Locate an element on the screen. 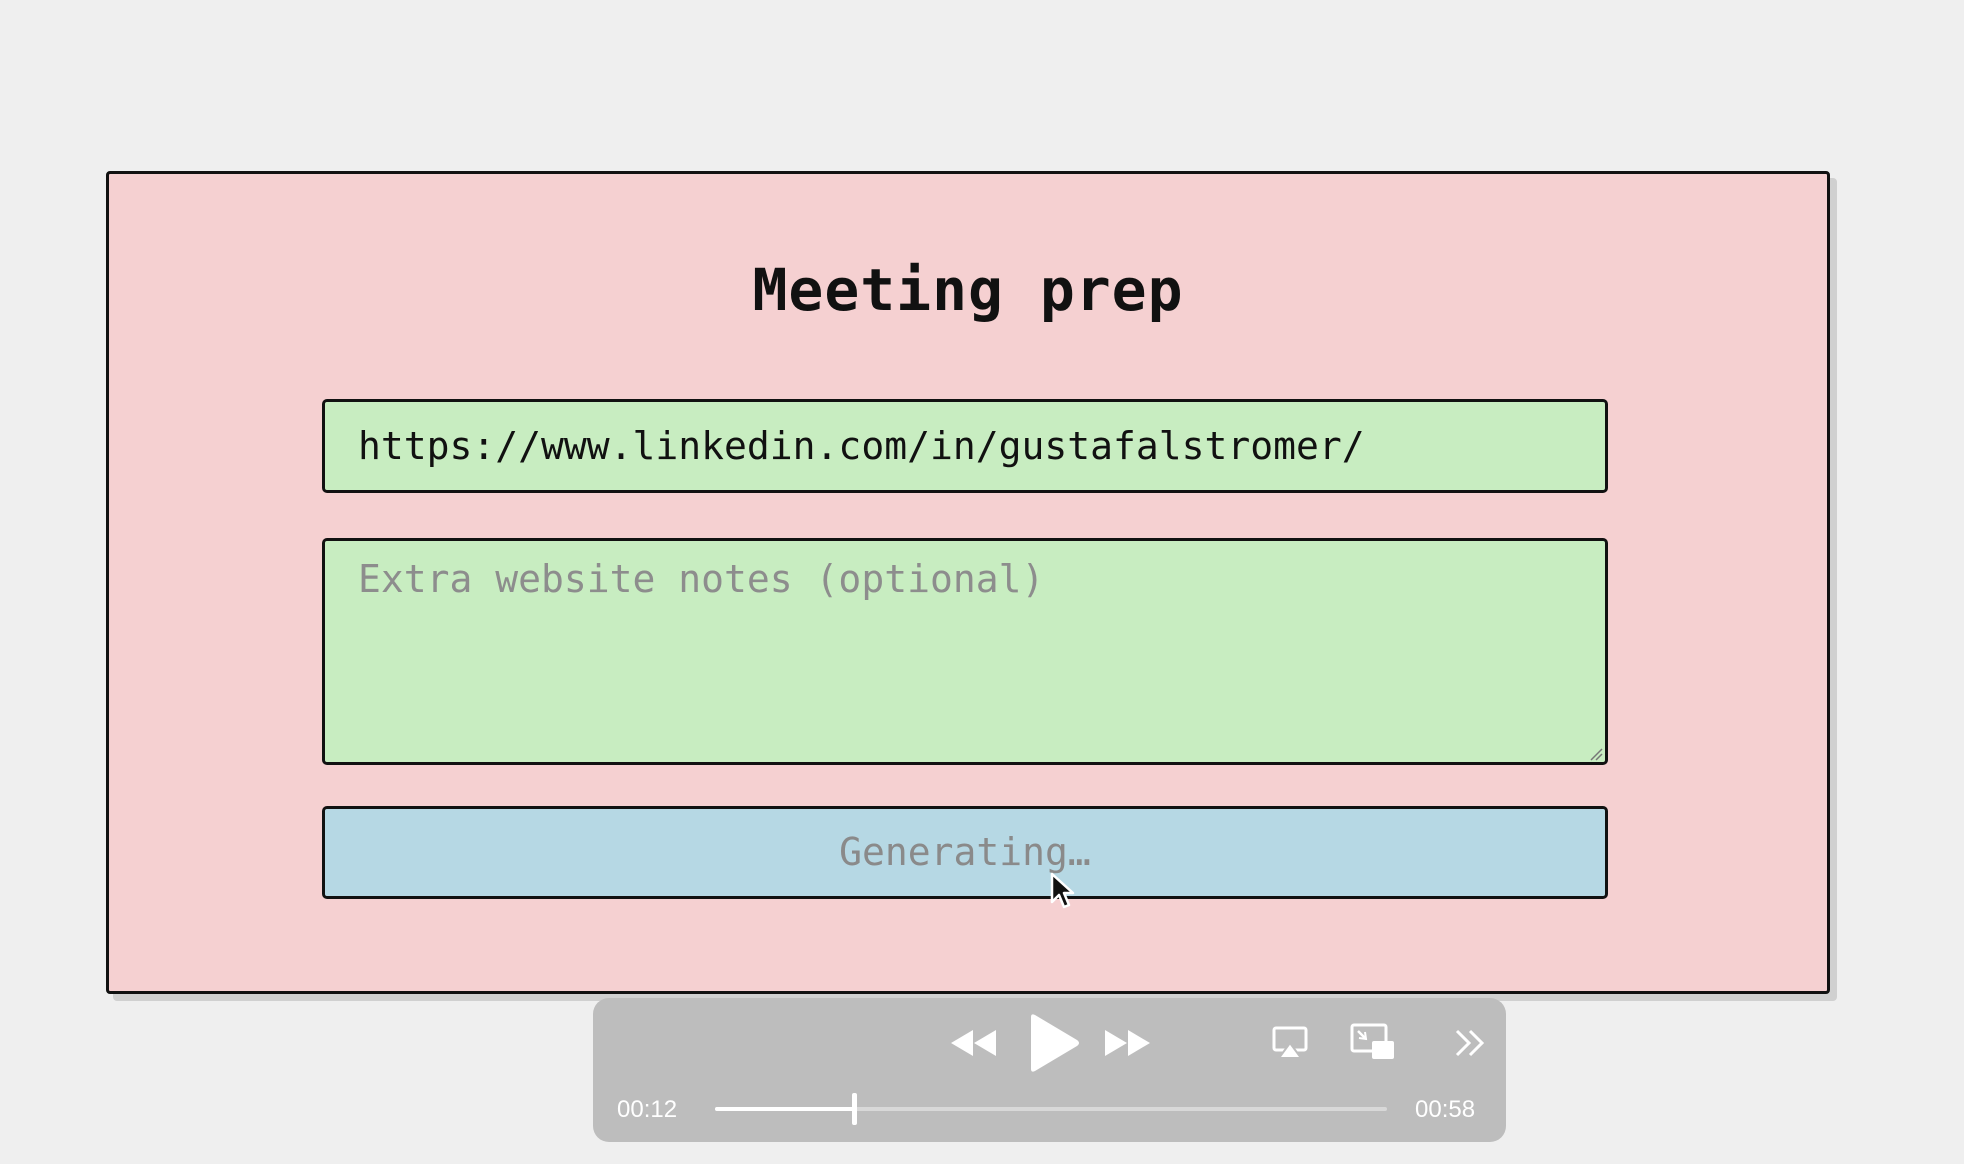 The width and height of the screenshot is (1964, 1164). total-time: 00:58 is located at coordinates (1445, 1109).